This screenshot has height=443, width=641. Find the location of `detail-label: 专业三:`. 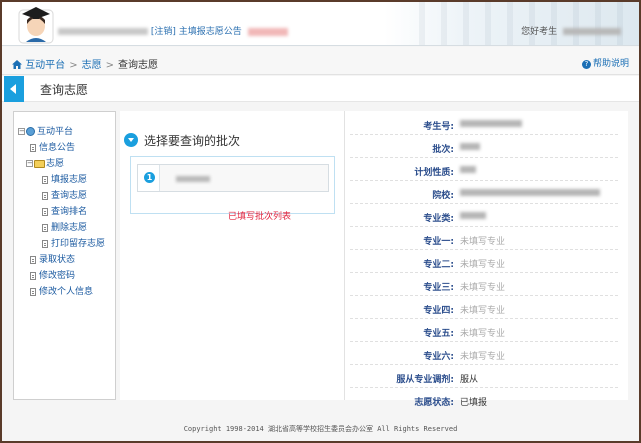

detail-label: 专业三: is located at coordinates (438, 288).